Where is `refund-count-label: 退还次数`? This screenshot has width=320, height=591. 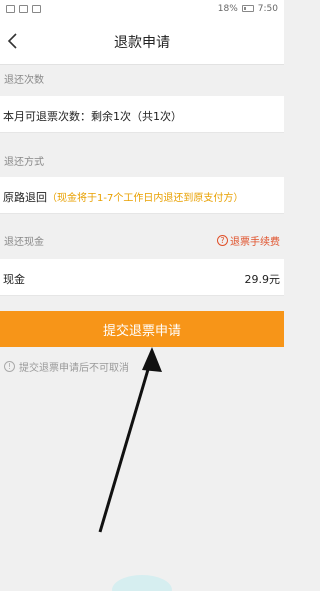
refund-count-label: 退还次数 is located at coordinates (24, 80).